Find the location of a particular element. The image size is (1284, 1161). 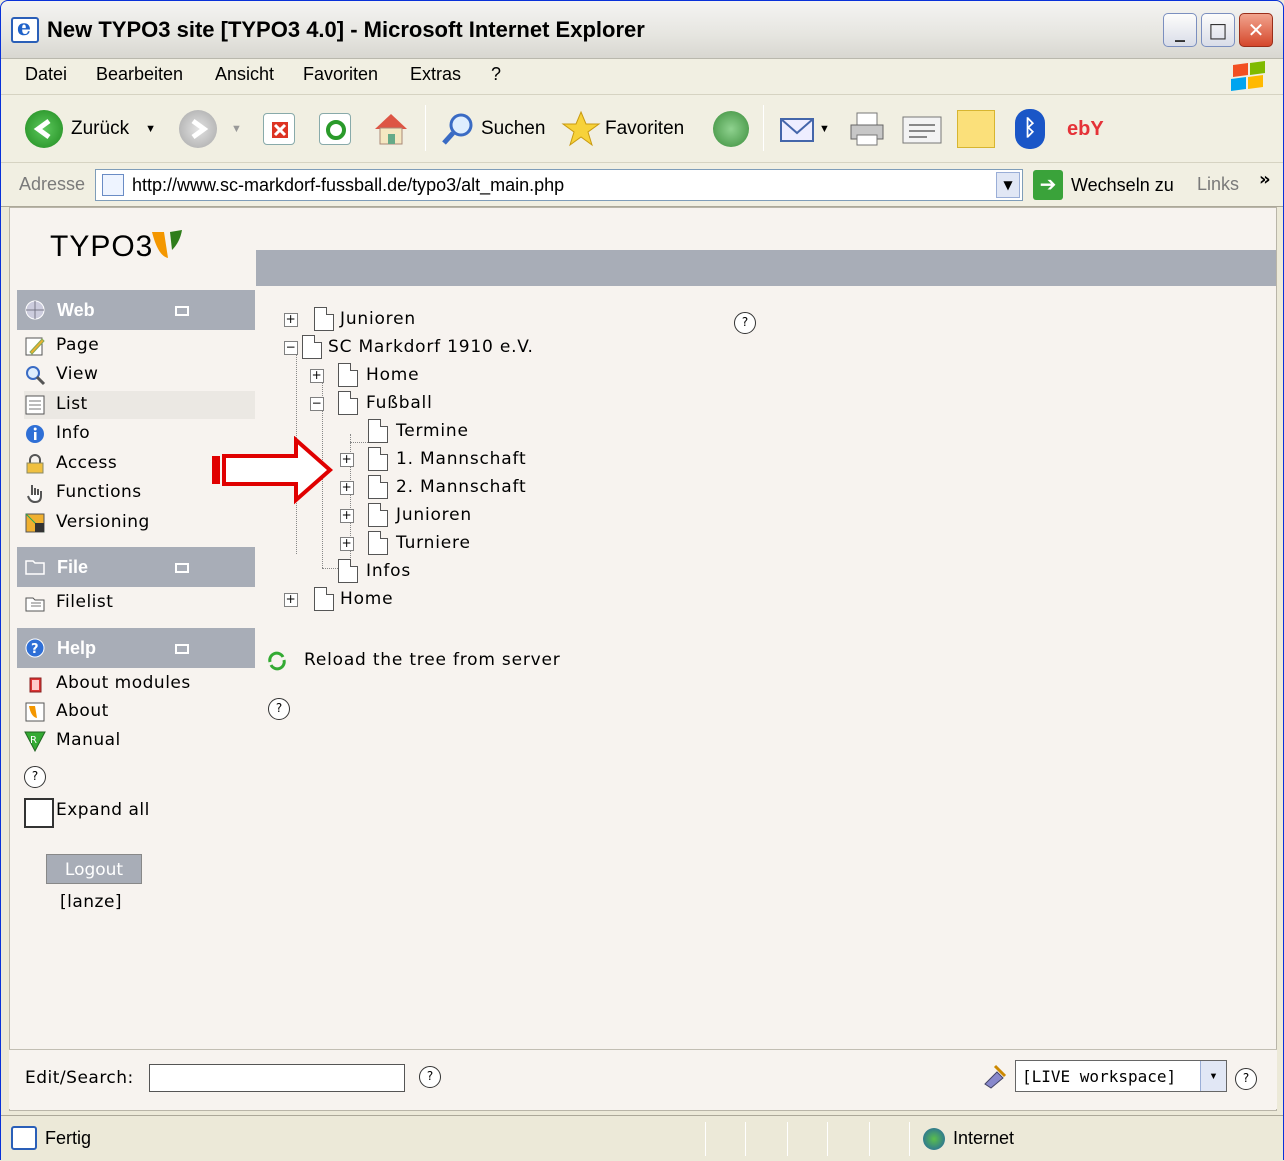

folder-icon is located at coordinates (35, 567).